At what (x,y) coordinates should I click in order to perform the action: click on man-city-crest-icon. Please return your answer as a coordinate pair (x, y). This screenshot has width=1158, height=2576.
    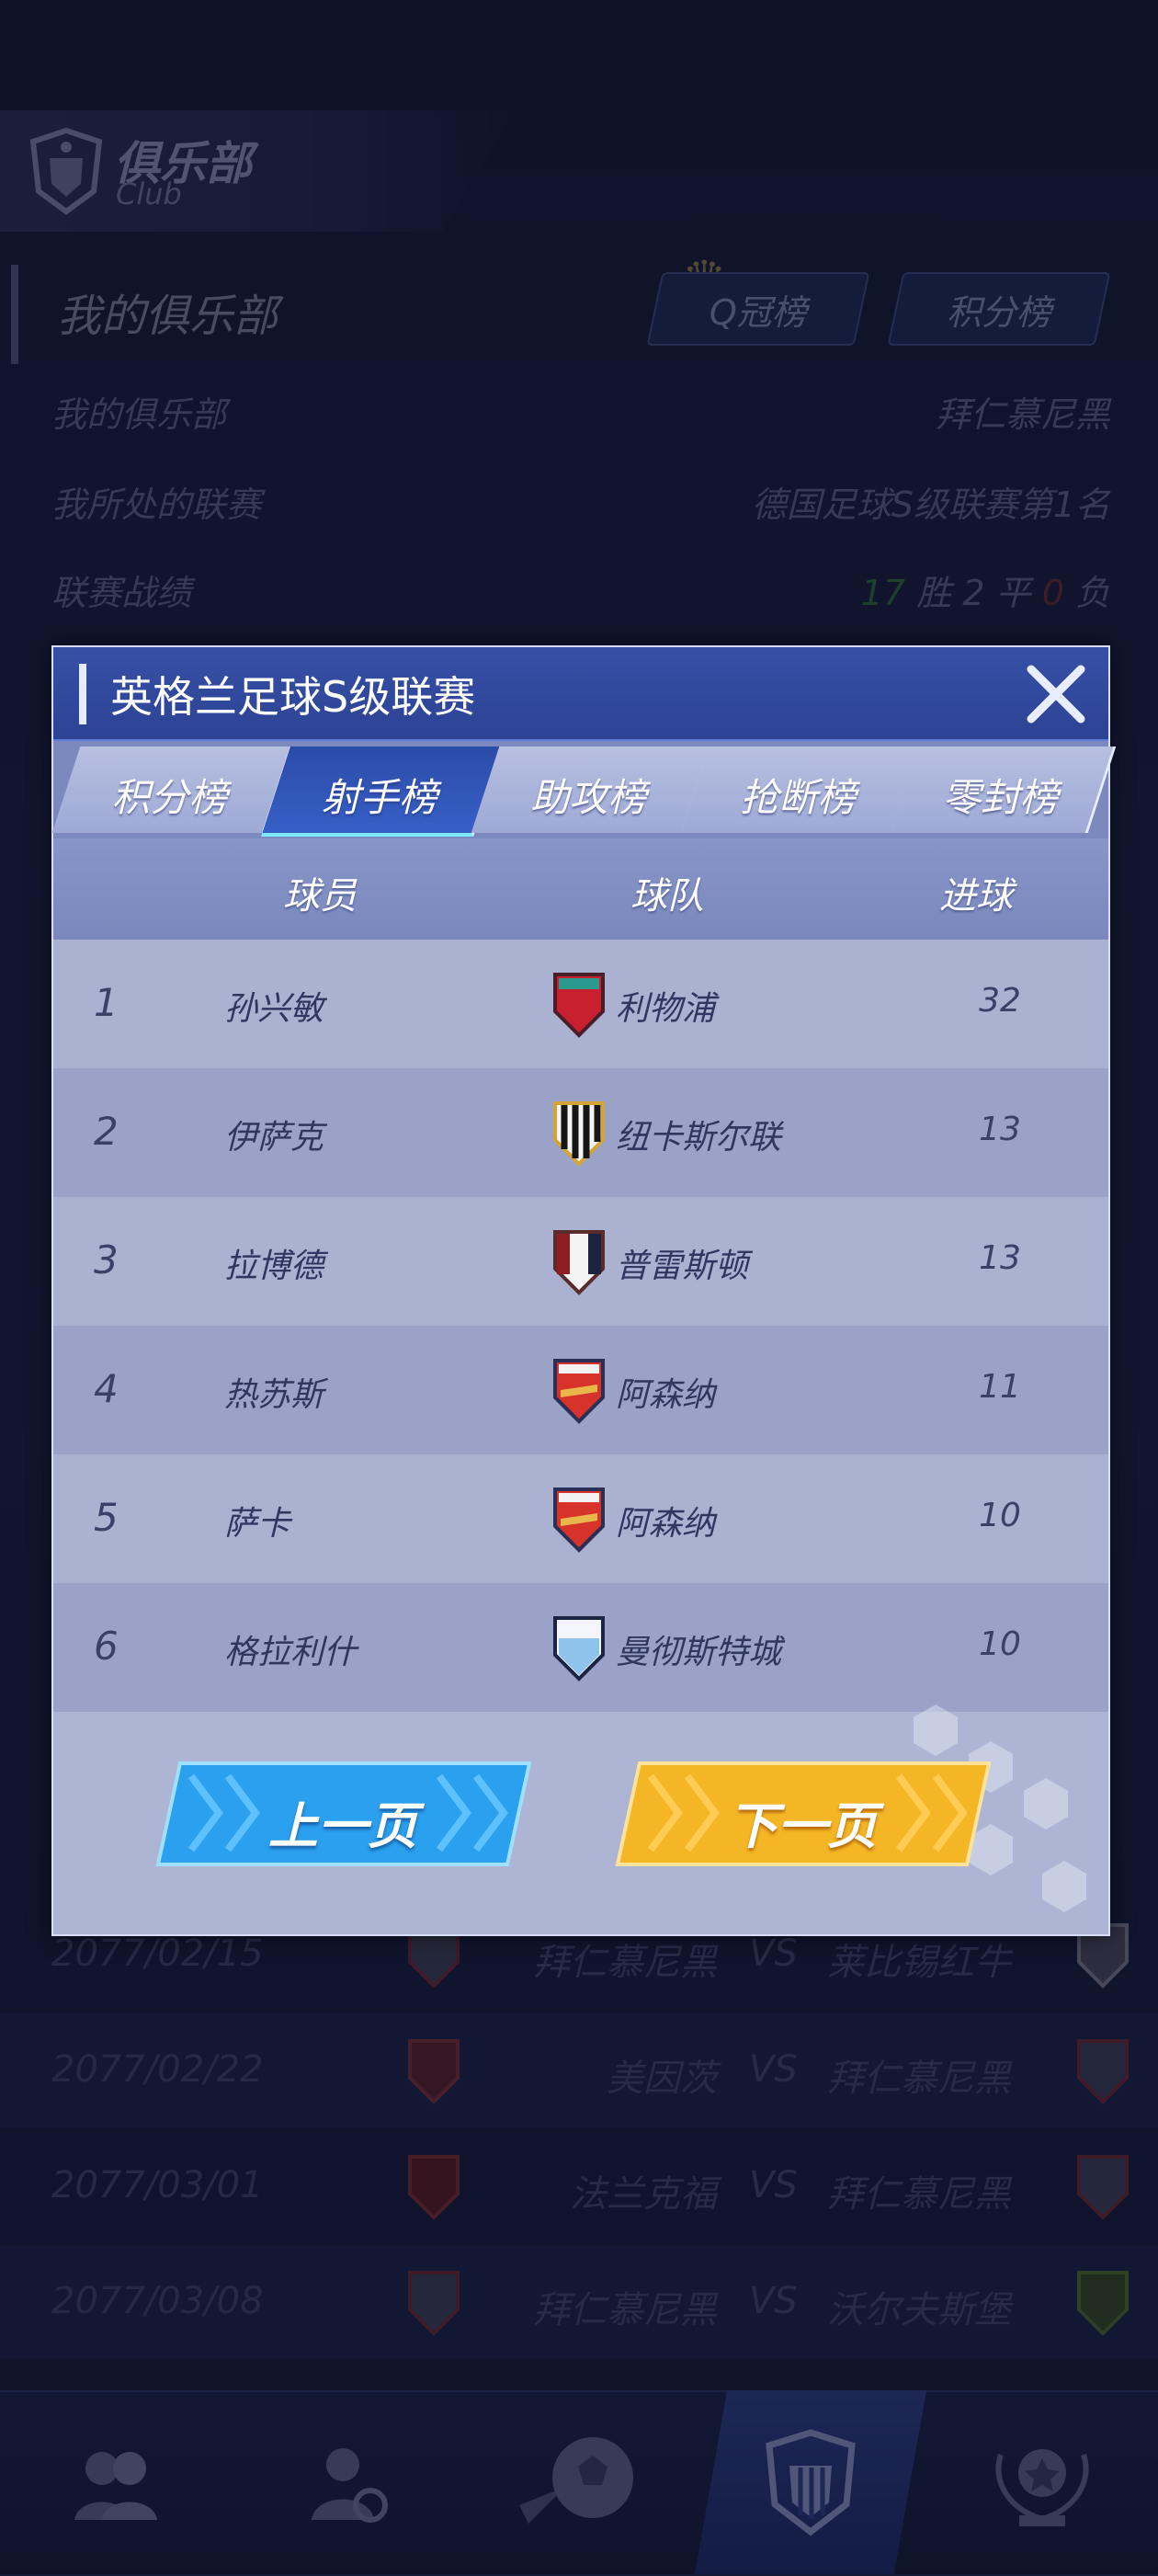
    Looking at the image, I should click on (579, 1648).